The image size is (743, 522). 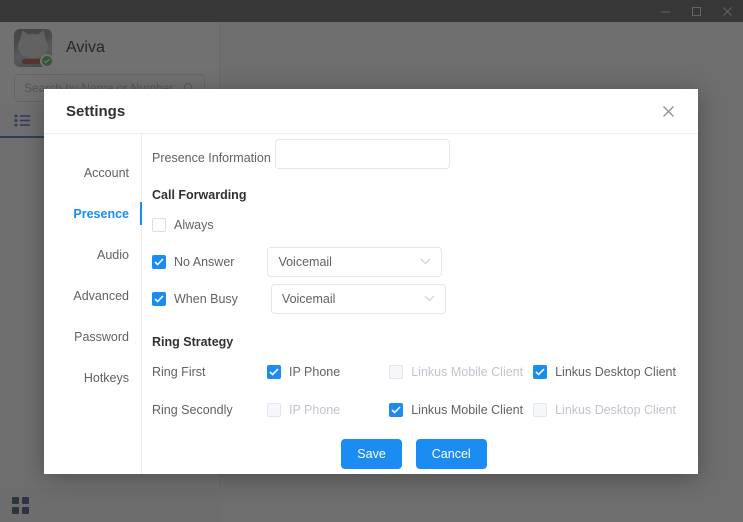 What do you see at coordinates (371, 454) in the screenshot?
I see `save-button: Save` at bounding box center [371, 454].